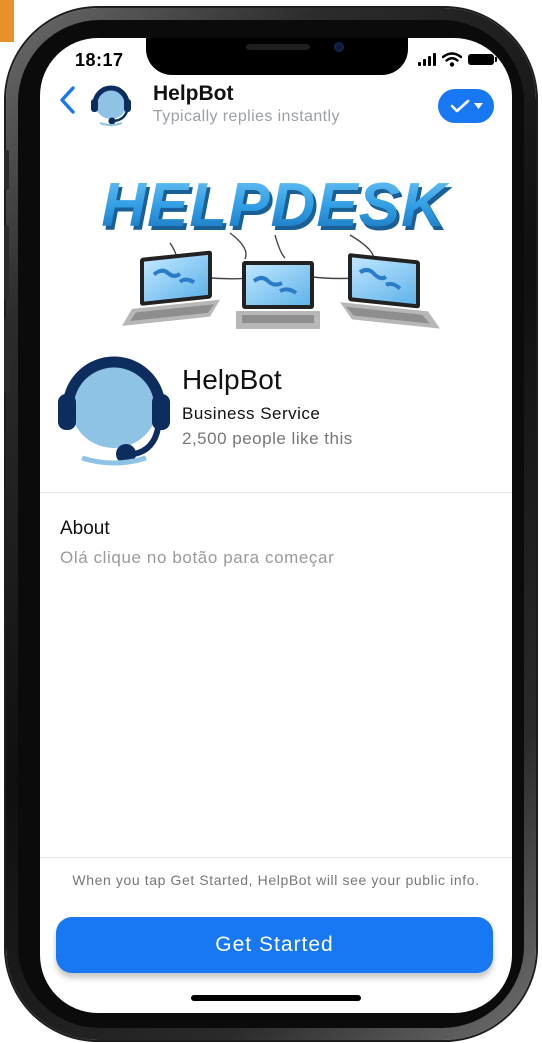 This screenshot has height=1043, width=542. Describe the element at coordinates (114, 411) in the screenshot. I see `bot-profile-avatar-icon` at that location.